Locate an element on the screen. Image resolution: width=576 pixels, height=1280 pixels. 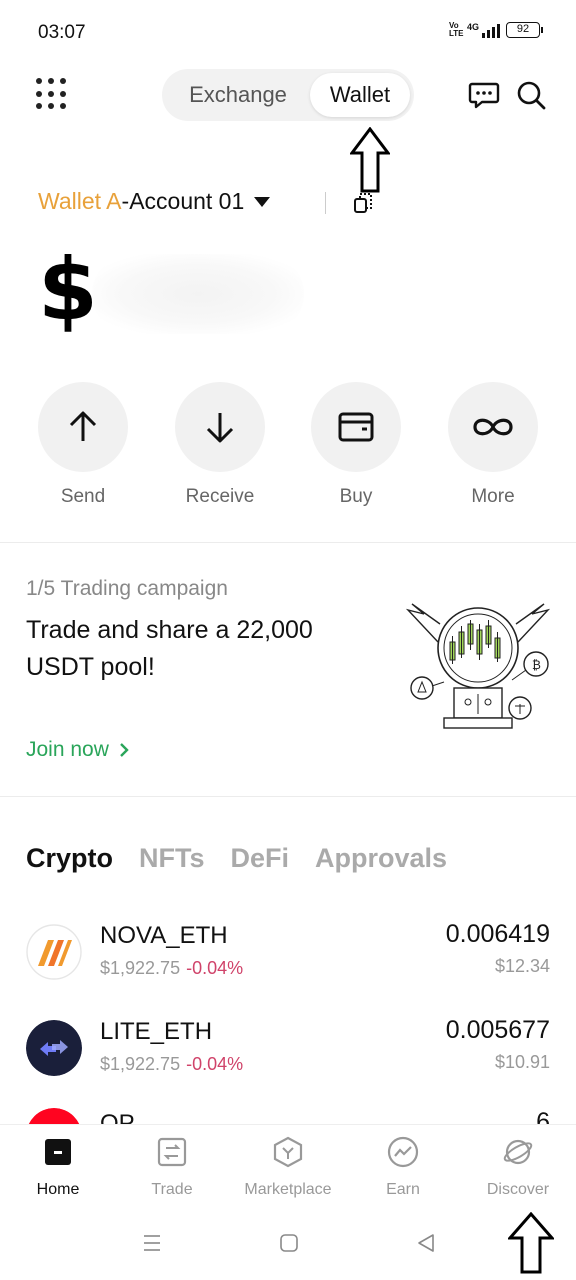
buy-button: Buy is located at coordinates (356, 445).